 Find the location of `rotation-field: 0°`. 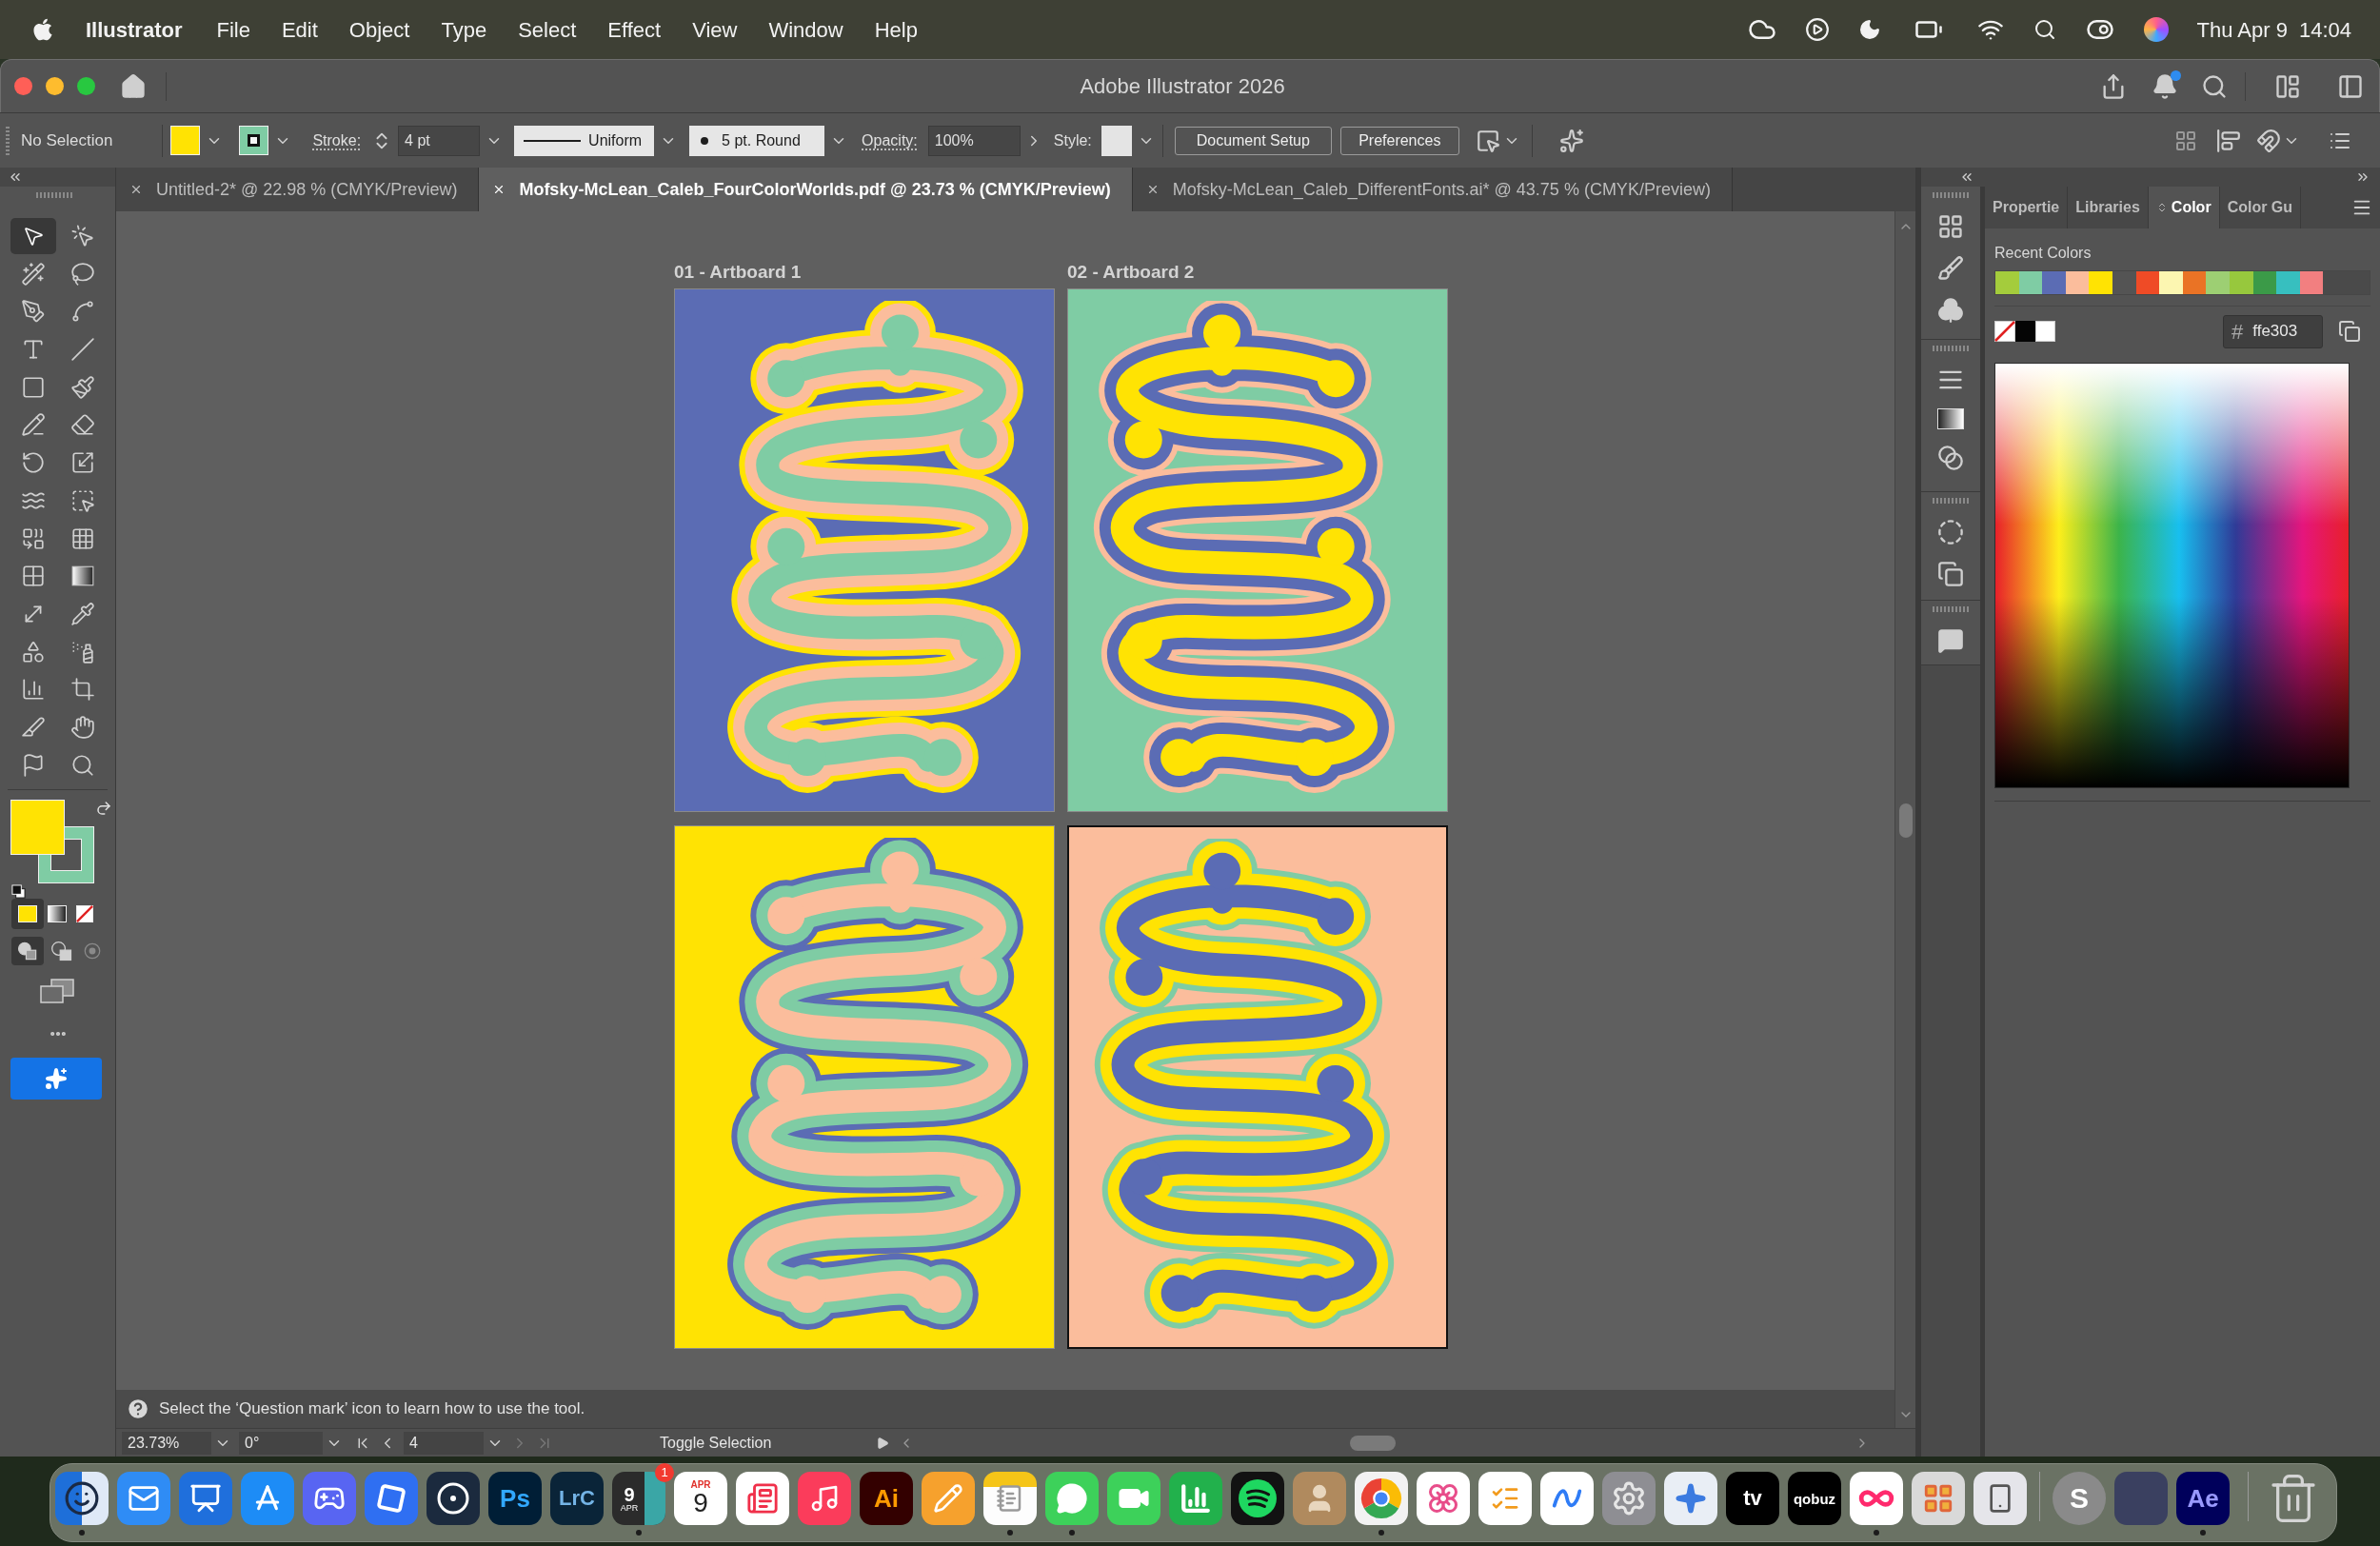

rotation-field: 0° is located at coordinates (281, 1443).